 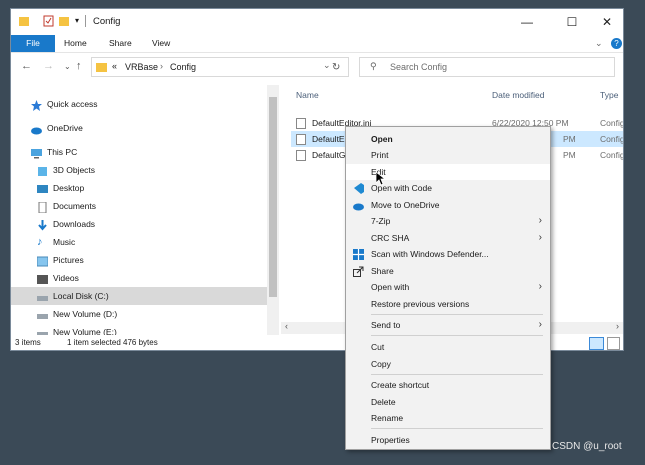 What do you see at coordinates (65, 21) in the screenshot?
I see `new-folder-icon` at bounding box center [65, 21].